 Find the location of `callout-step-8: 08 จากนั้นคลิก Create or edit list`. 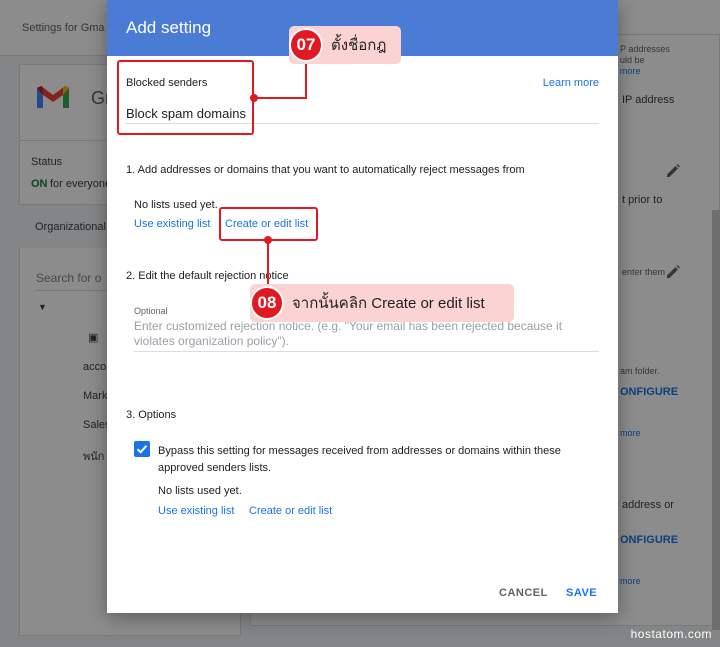

callout-step-8: 08 จากนั้นคลิก Create or edit list is located at coordinates (382, 303).